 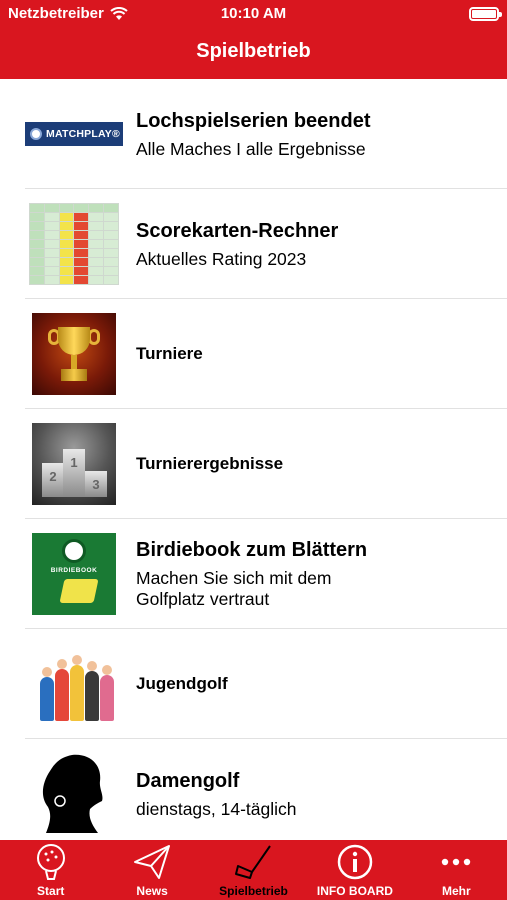 I want to click on tab-news: News, so click(x=151, y=870).